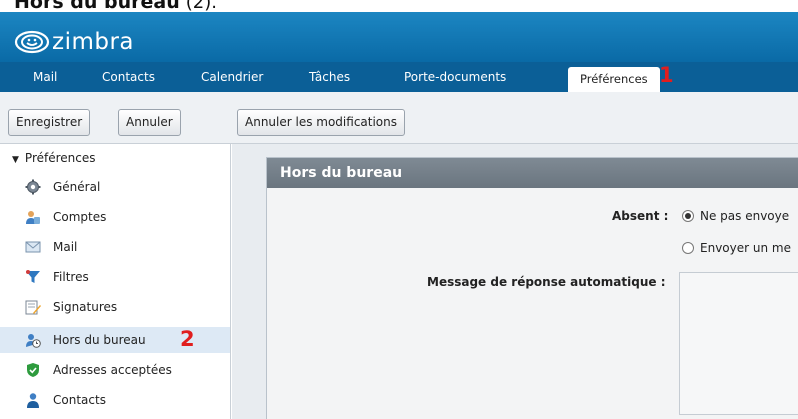 The height and width of the screenshot is (419, 798). Describe the element at coordinates (115, 158) in the screenshot. I see `sidebar-header: ▼ Préférences` at that location.